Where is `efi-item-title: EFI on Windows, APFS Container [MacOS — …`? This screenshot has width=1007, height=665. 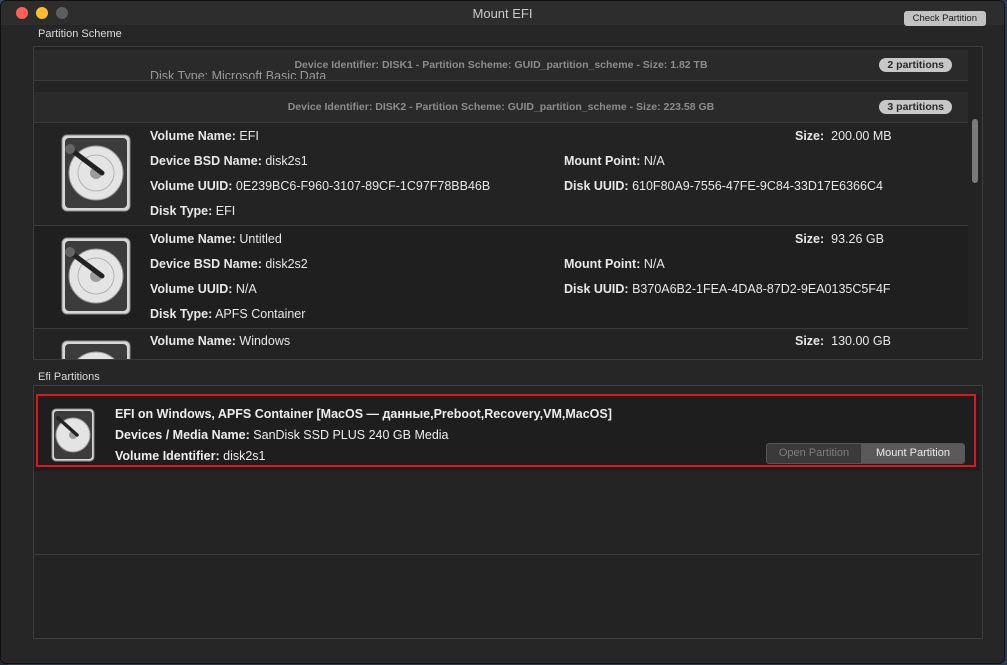 efi-item-title: EFI on Windows, APFS Container [MacOS — … is located at coordinates (363, 414).